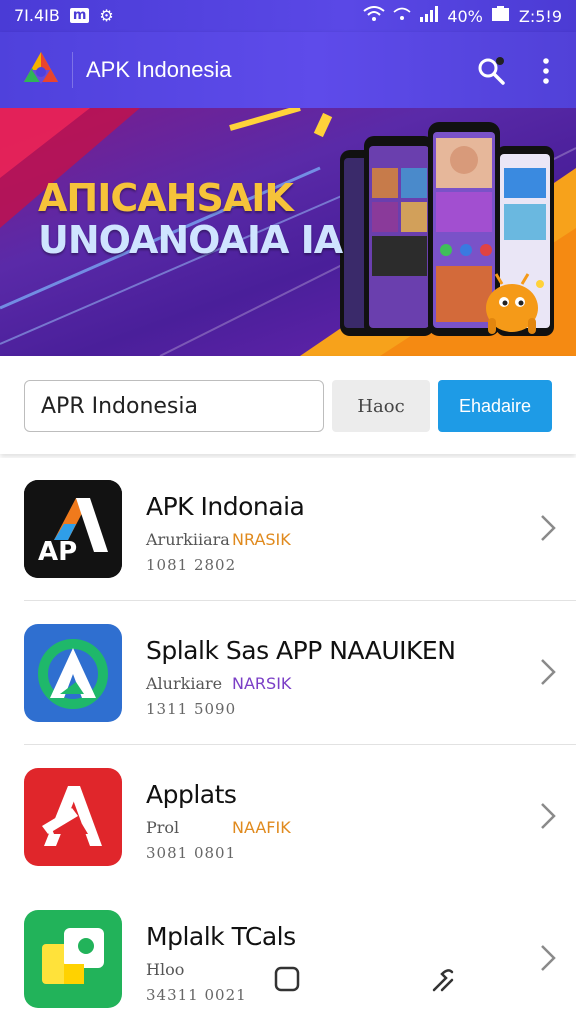  Describe the element at coordinates (57, 552) in the screenshot. I see `svg-text: AP` at that location.